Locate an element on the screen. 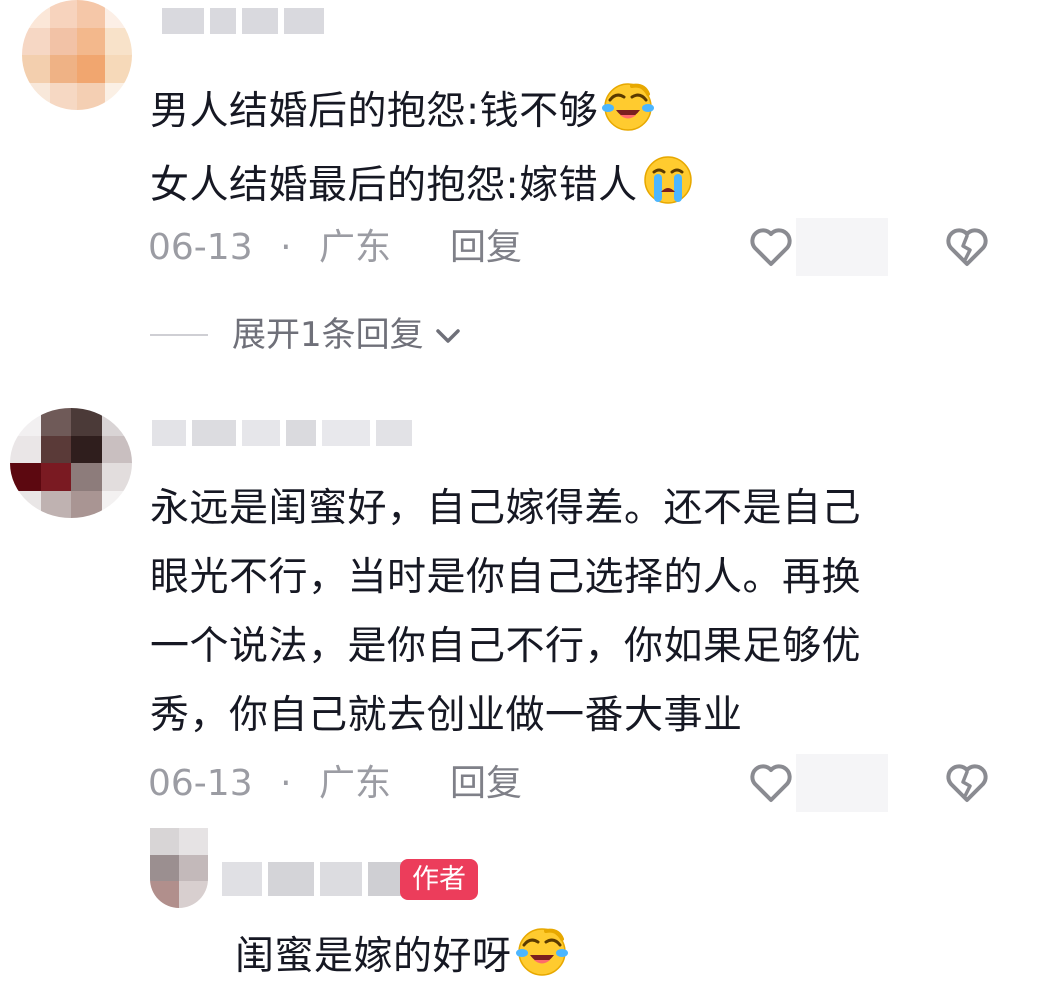  reply-text: 闺蜜是嫁的好呀 is located at coordinates (373, 956).